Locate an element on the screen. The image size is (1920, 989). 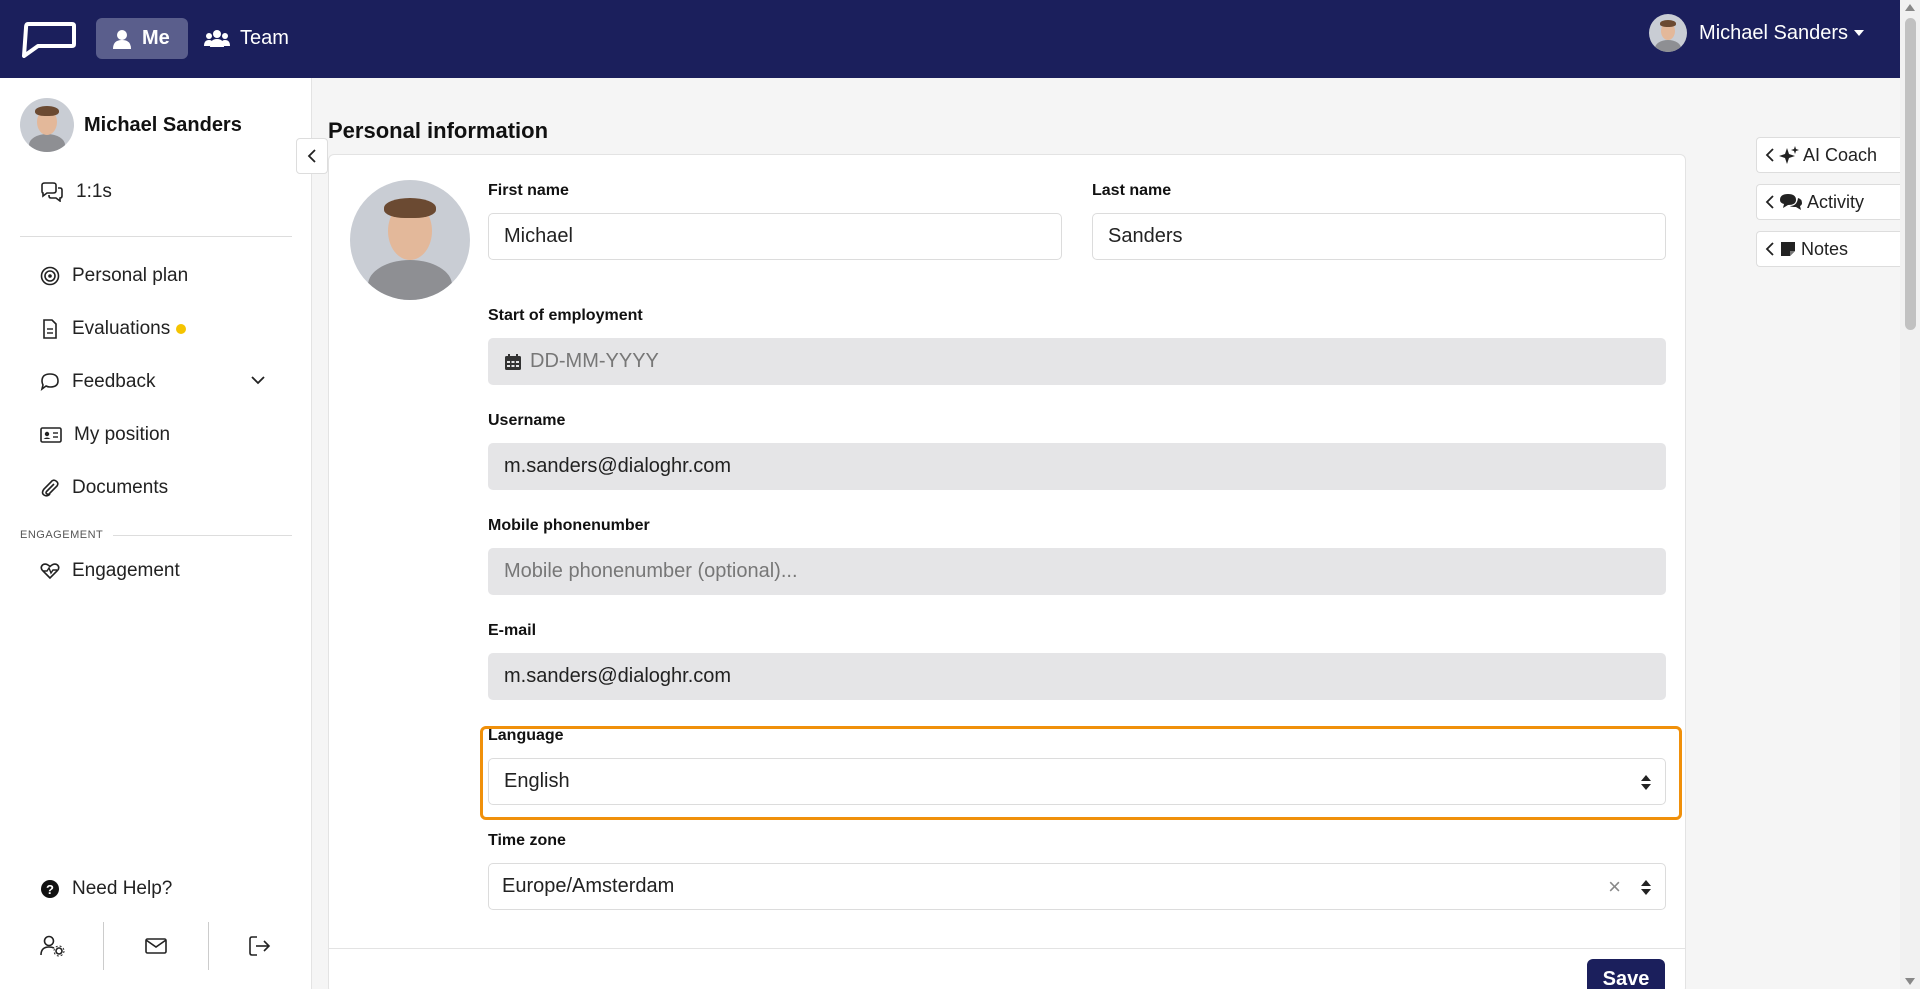
sidebar-item-my-position: My position is located at coordinates (105, 435).